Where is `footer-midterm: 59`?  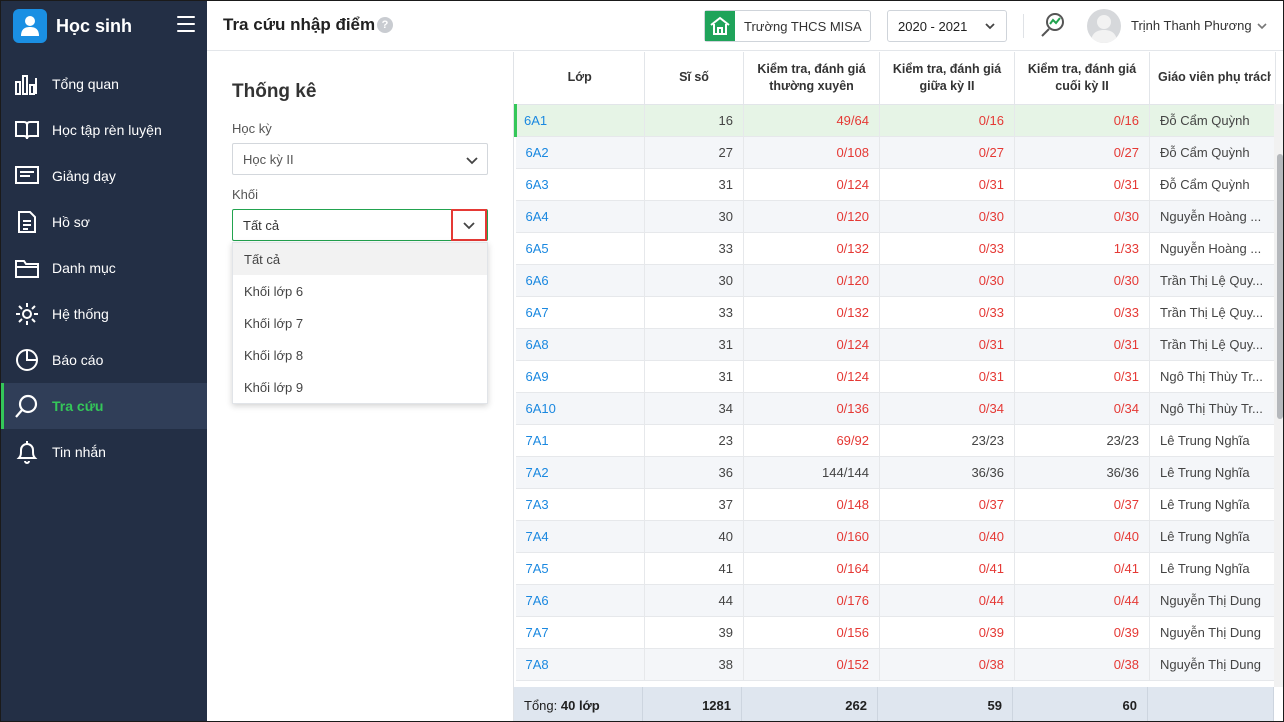
footer-midterm: 59 is located at coordinates (945, 704).